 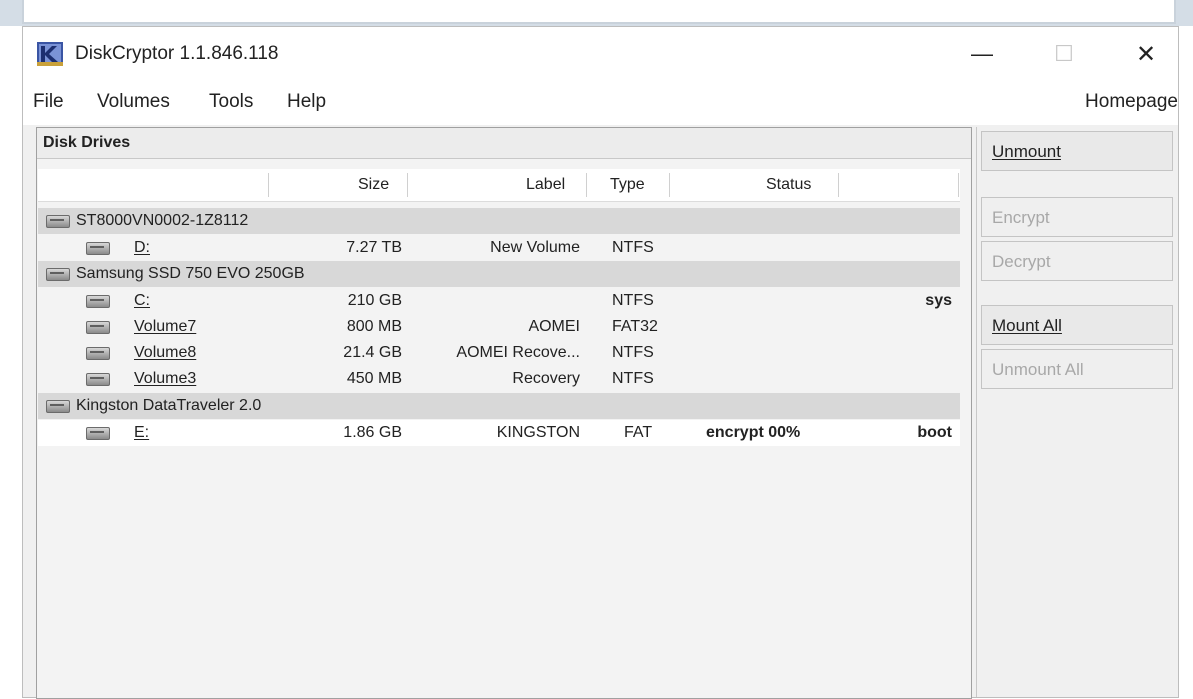 I want to click on menu-bar: File Volumes Tools Help Homepage, so click(x=600, y=103).